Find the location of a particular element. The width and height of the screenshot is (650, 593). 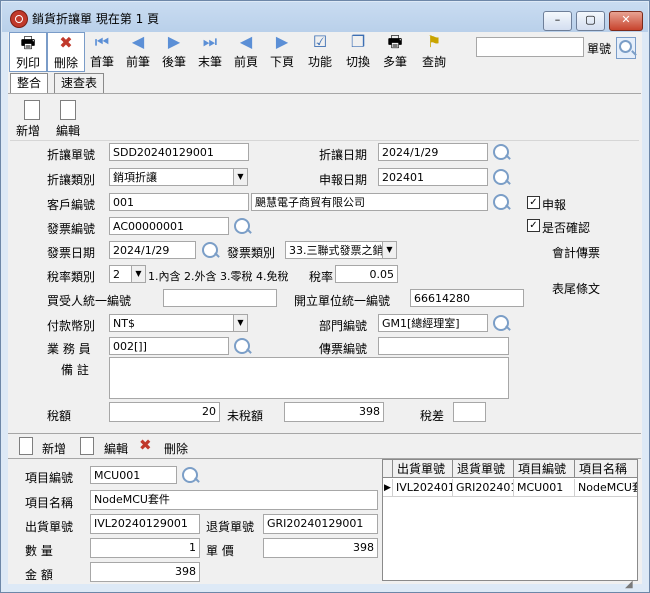

sales-field: 002[]] is located at coordinates (169, 346).